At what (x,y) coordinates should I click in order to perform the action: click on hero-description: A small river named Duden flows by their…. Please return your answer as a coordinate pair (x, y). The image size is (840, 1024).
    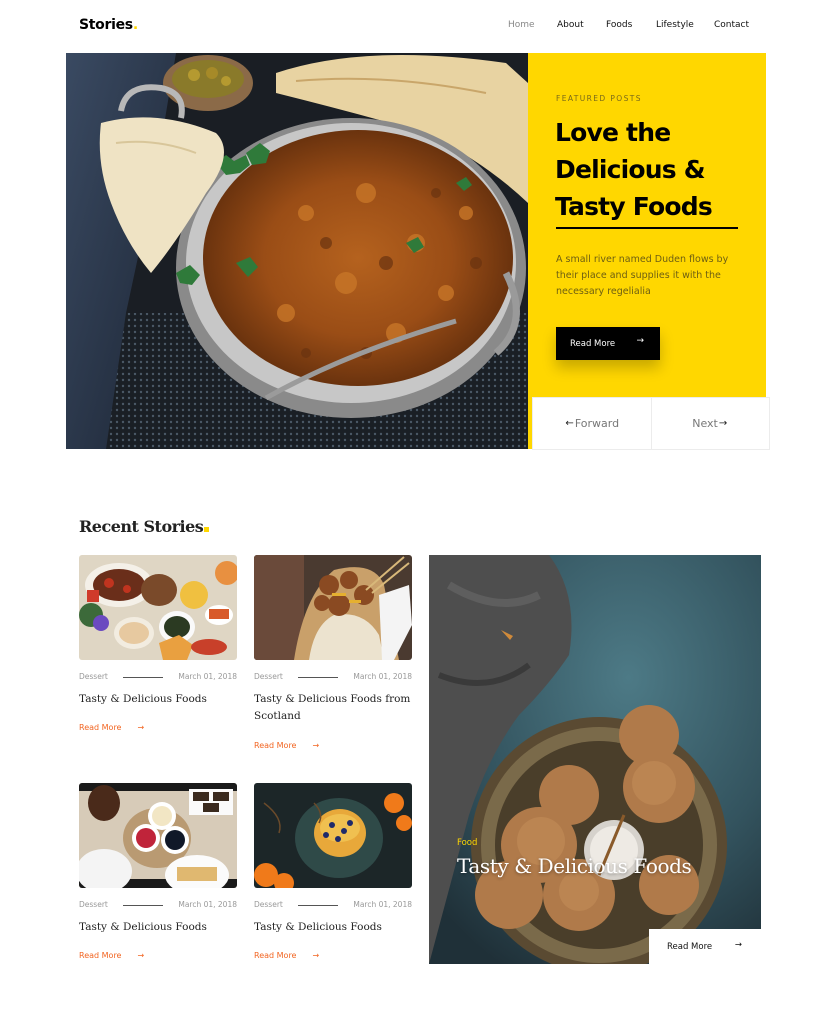
    Looking at the image, I should click on (642, 275).